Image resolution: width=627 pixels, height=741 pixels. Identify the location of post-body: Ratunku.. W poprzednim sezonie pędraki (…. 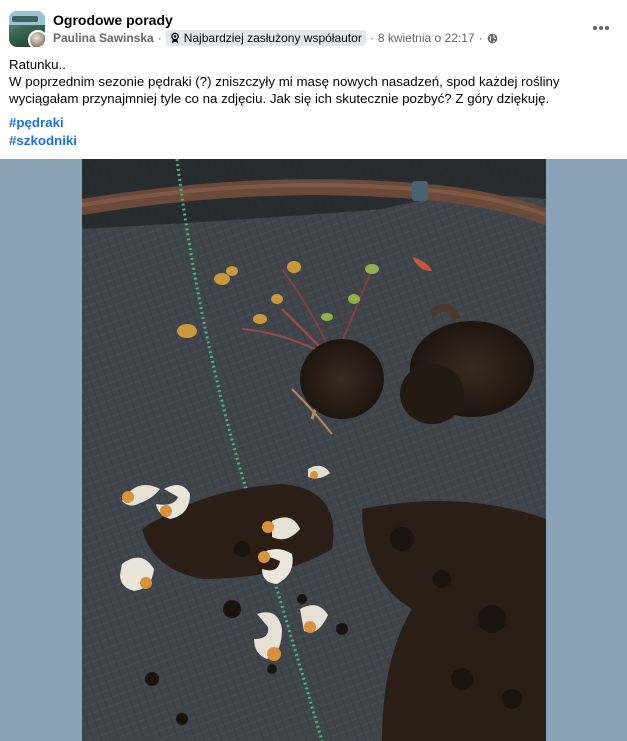
(309, 81).